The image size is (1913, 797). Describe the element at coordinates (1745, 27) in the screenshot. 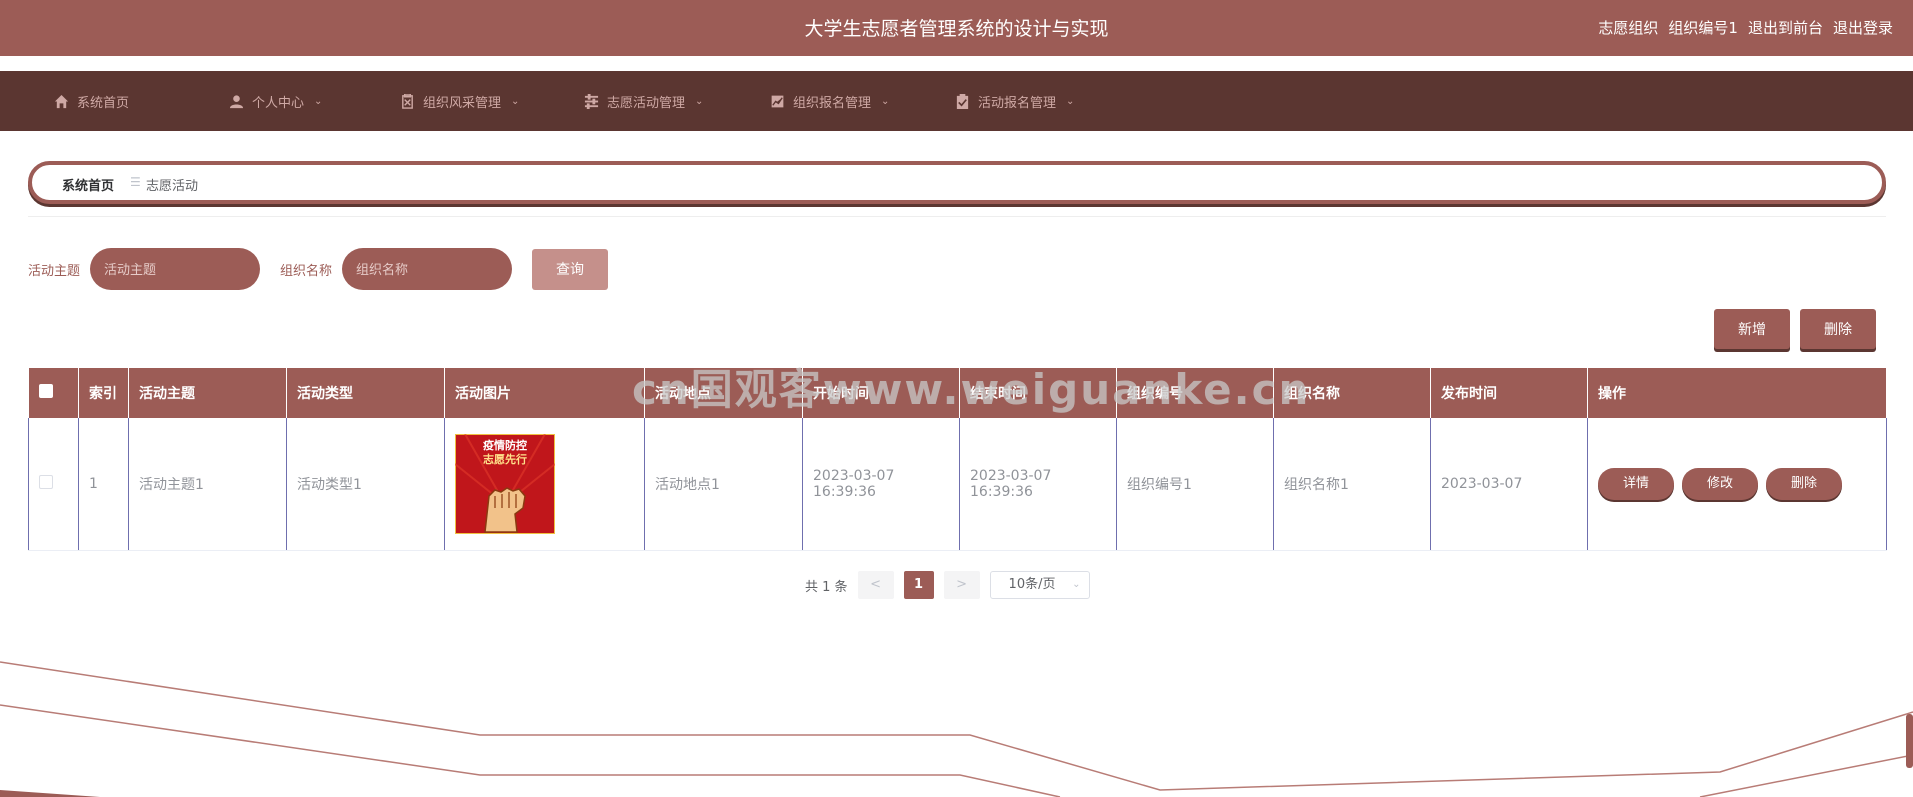

I see `header-user-area: 志愿组织 组织编号1 退出到前台 退出登录` at that location.